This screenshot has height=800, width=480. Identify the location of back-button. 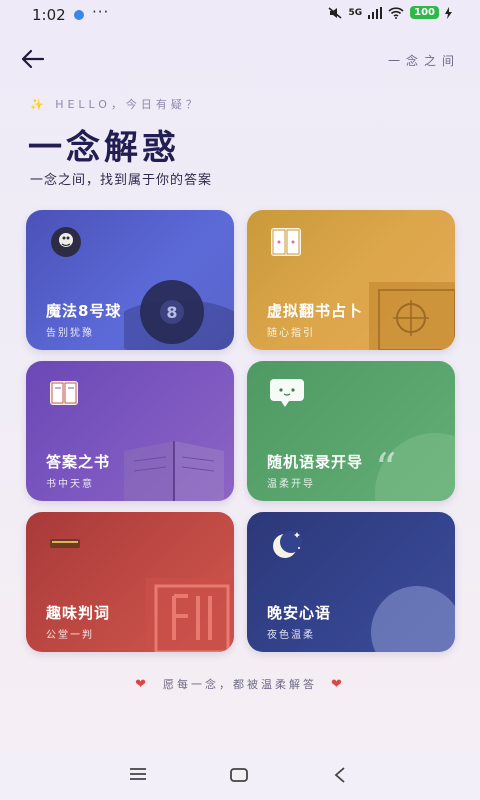
(34, 60).